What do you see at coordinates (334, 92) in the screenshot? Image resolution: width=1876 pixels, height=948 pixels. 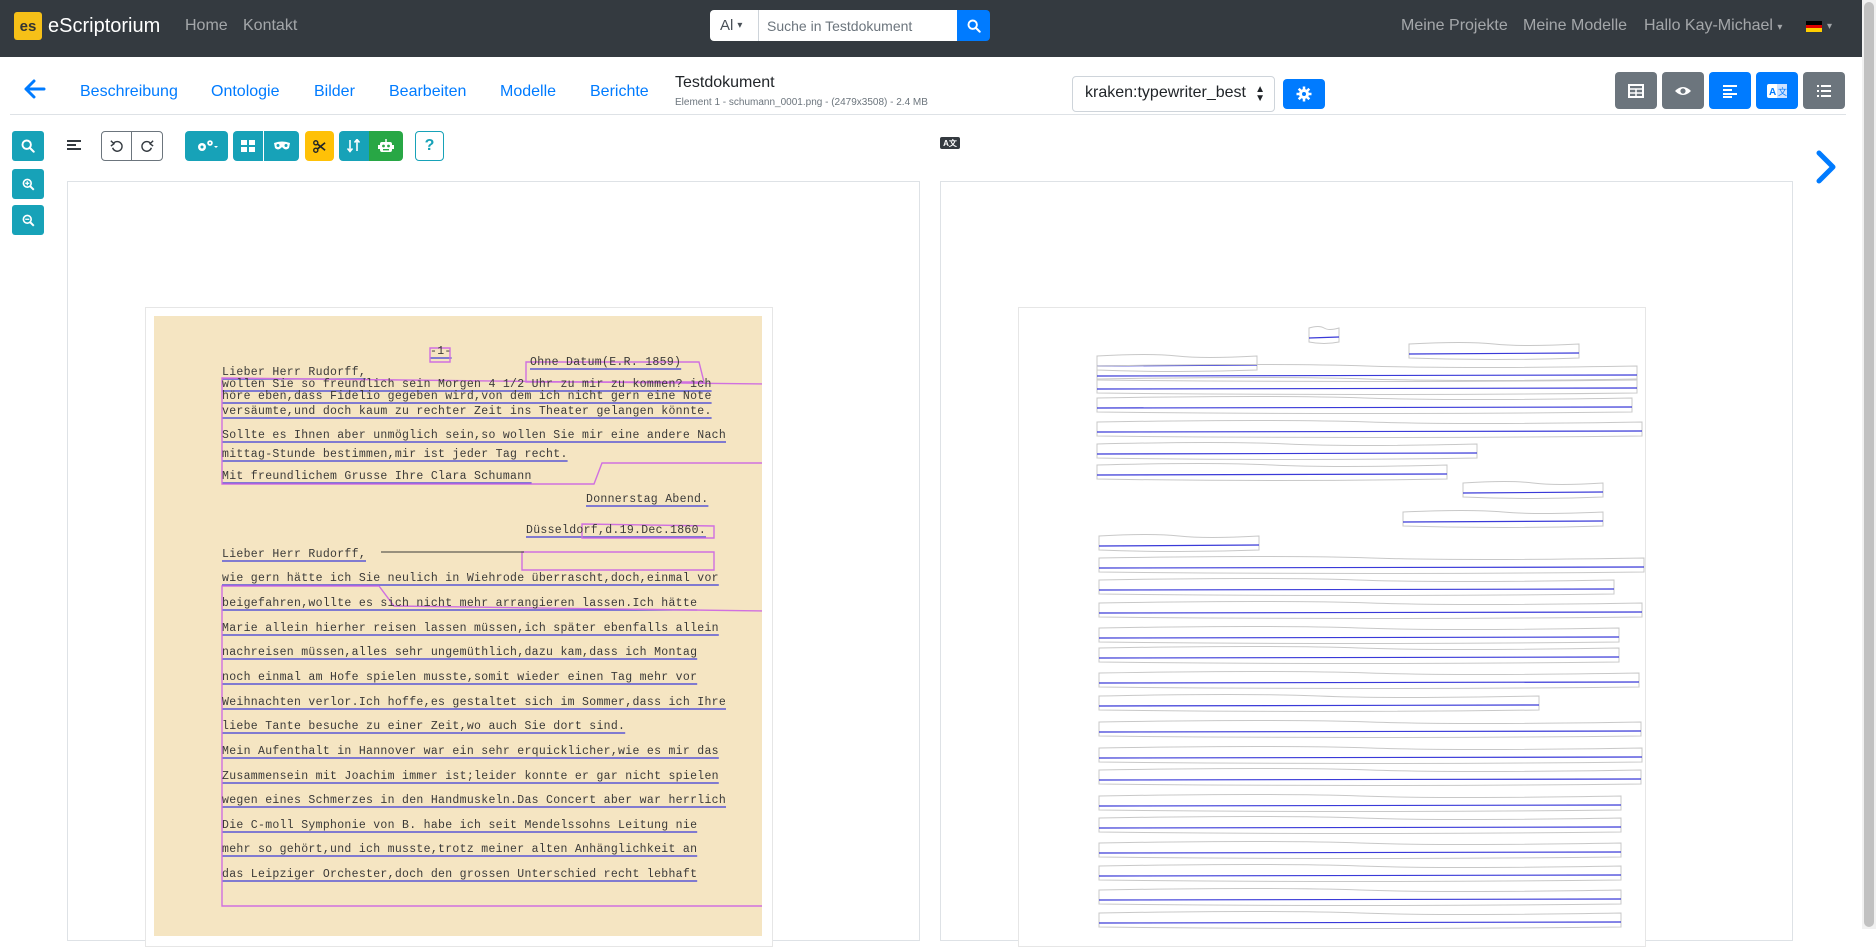 I see `tab-bilder: Bilder` at bounding box center [334, 92].